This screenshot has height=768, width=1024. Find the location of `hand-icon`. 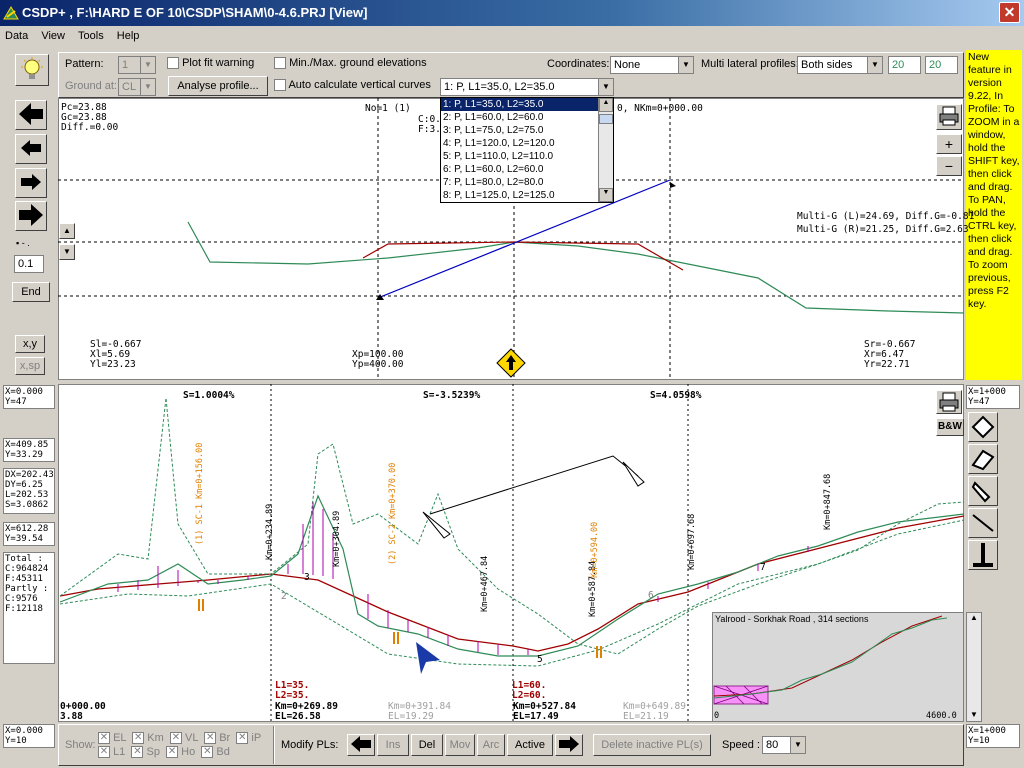

hand-icon is located at coordinates (981, 492).